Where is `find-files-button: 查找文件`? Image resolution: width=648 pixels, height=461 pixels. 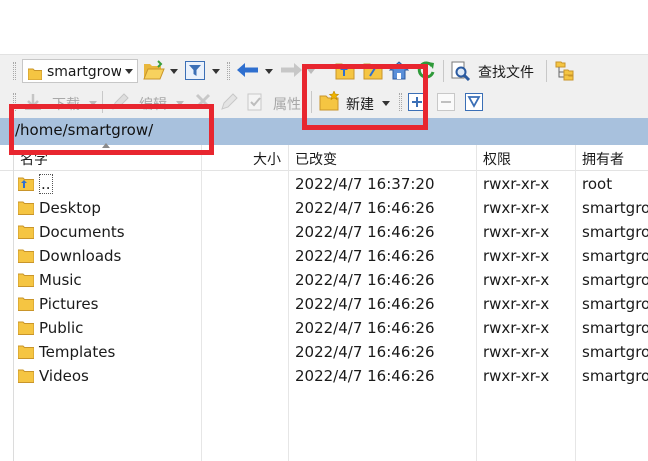
find-files-button: 查找文件 is located at coordinates (506, 72).